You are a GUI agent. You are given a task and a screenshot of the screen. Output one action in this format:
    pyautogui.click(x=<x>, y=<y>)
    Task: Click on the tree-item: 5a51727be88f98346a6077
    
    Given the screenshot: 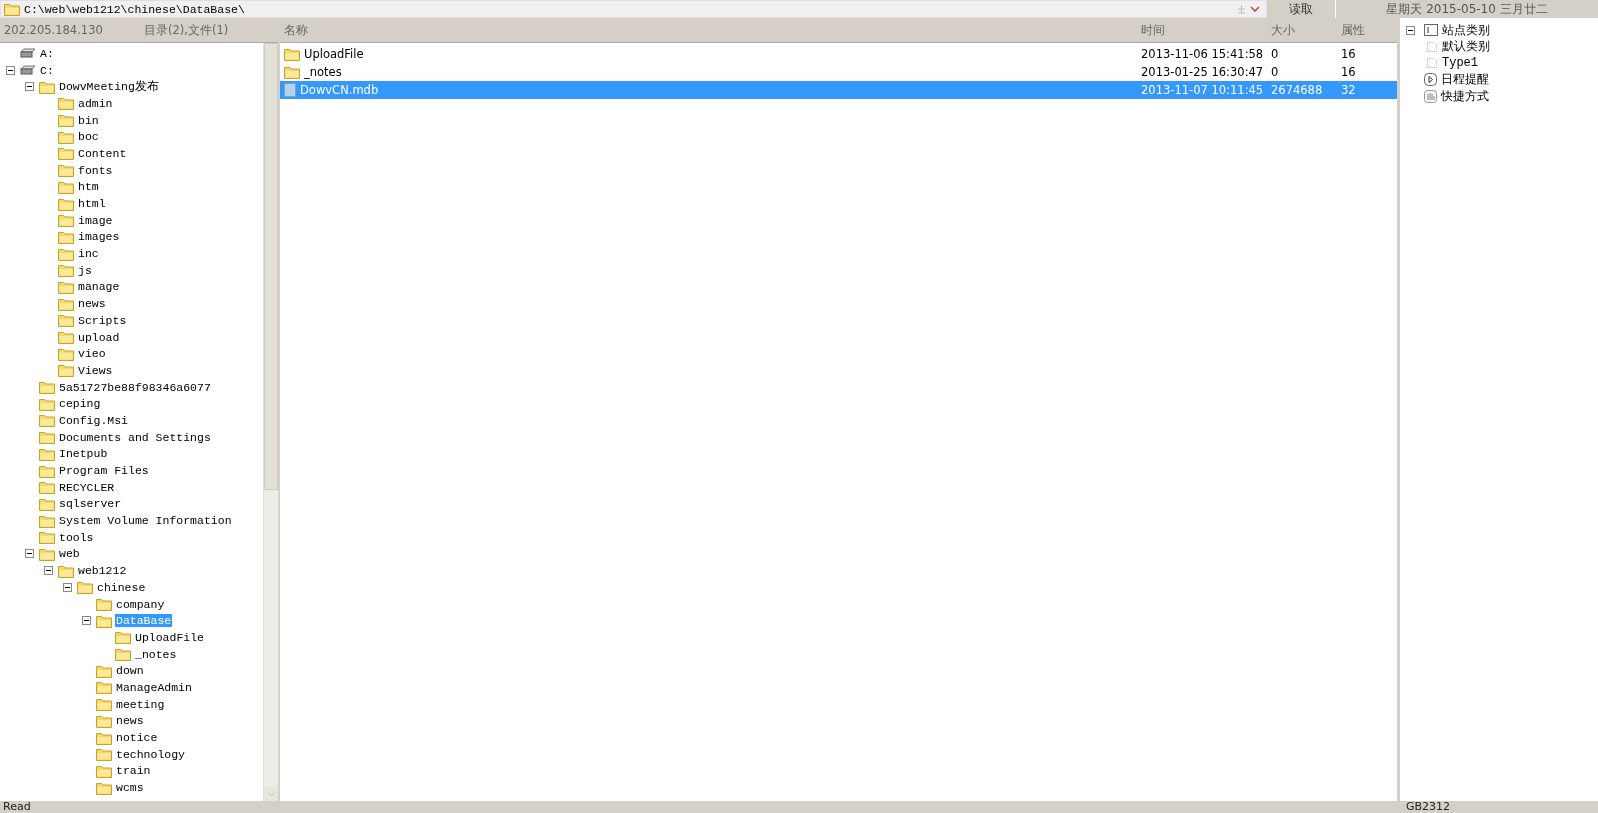 What is the action you would take?
    pyautogui.click(x=135, y=387)
    